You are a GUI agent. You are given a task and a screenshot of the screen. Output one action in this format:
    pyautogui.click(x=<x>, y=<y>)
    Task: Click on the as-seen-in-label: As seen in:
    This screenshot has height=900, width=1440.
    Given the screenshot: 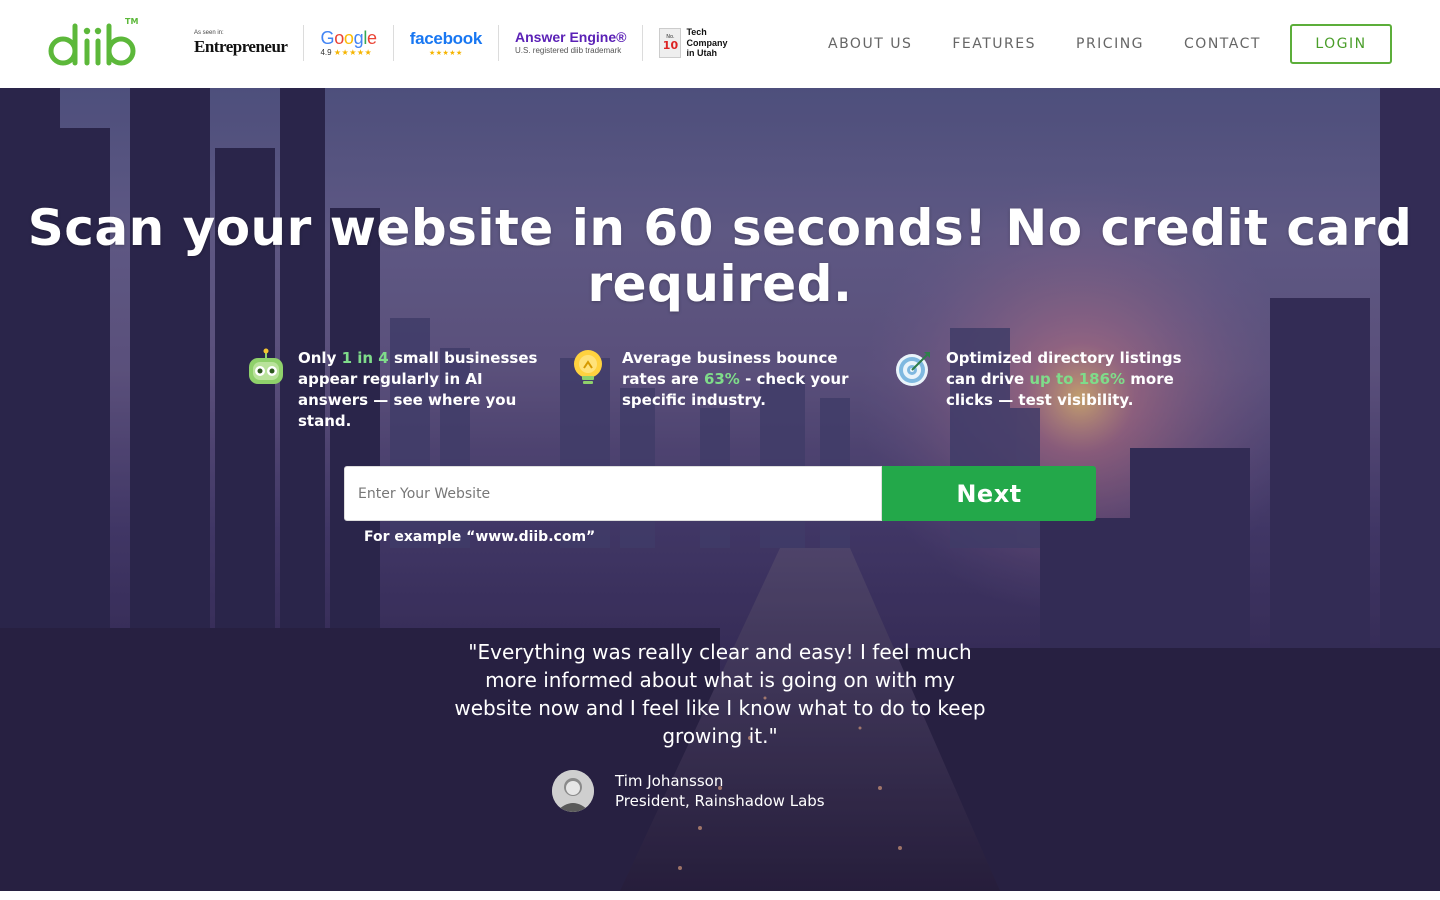 What is the action you would take?
    pyautogui.click(x=209, y=33)
    